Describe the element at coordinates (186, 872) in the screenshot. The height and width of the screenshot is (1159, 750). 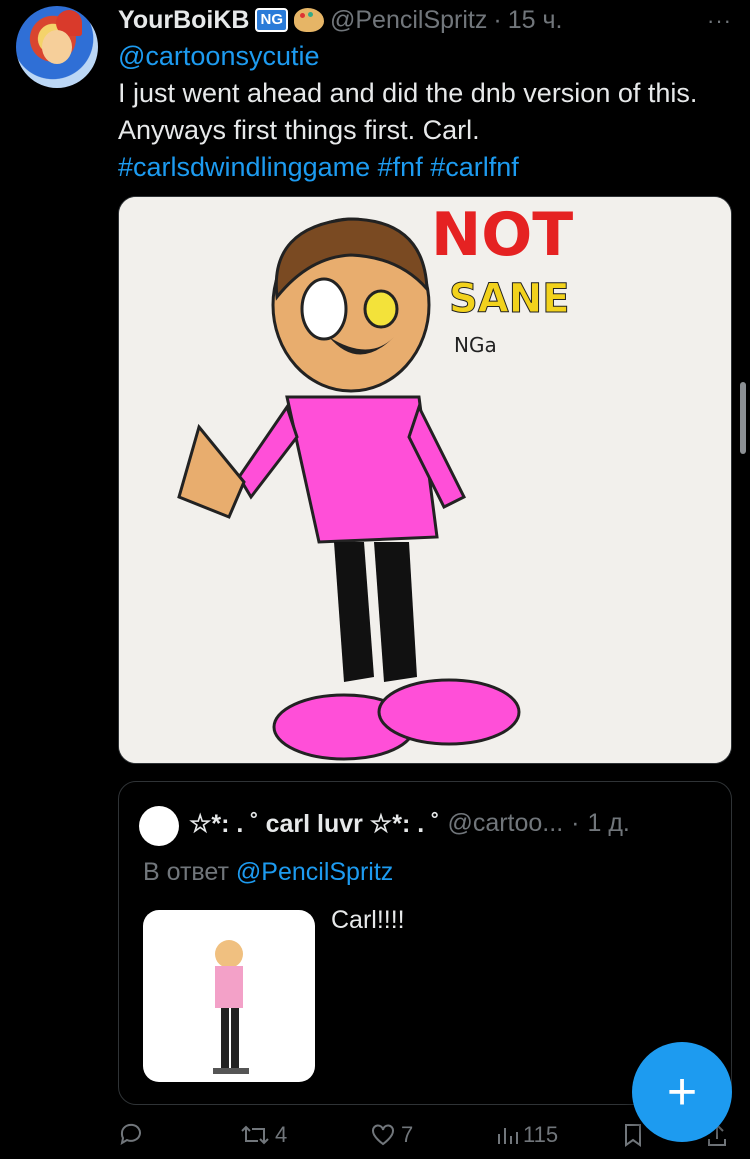
I see `reply-prefix: В ответ` at that location.